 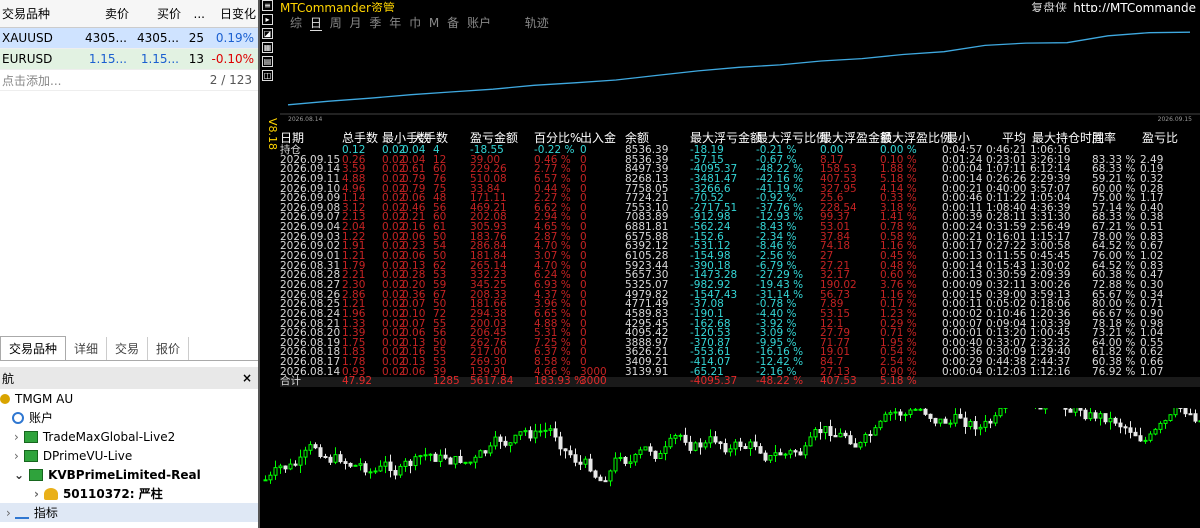 What do you see at coordinates (129, 378) in the screenshot?
I see `navigator-header: 航 ×` at bounding box center [129, 378].